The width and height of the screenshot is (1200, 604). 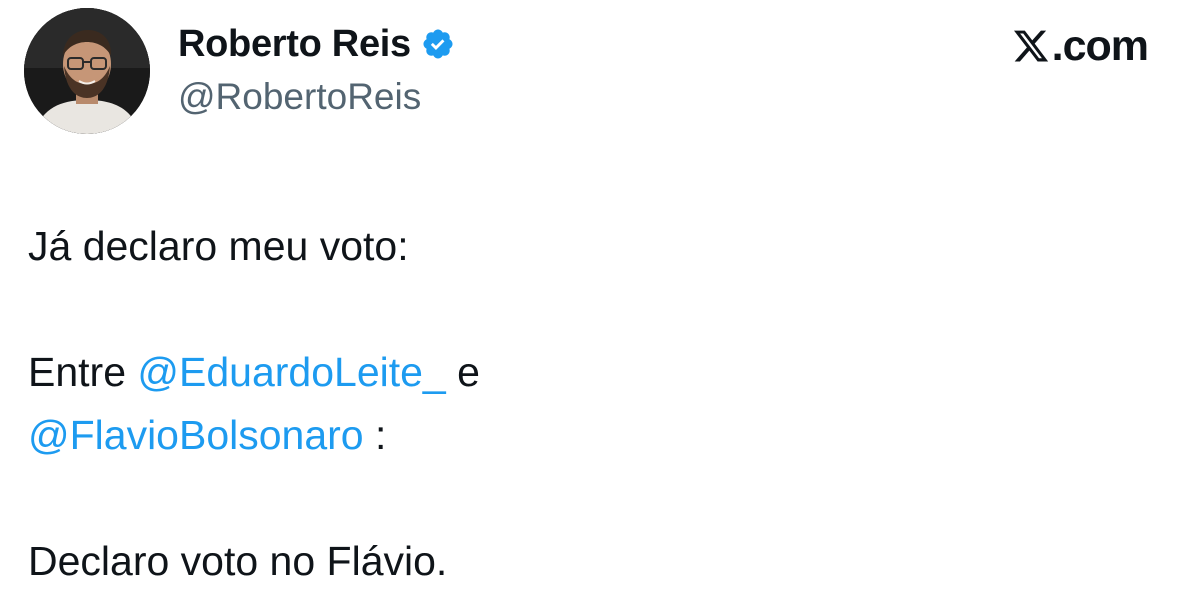 What do you see at coordinates (598, 561) in the screenshot?
I see `tweet-line: Declaro voto no Flávio.` at bounding box center [598, 561].